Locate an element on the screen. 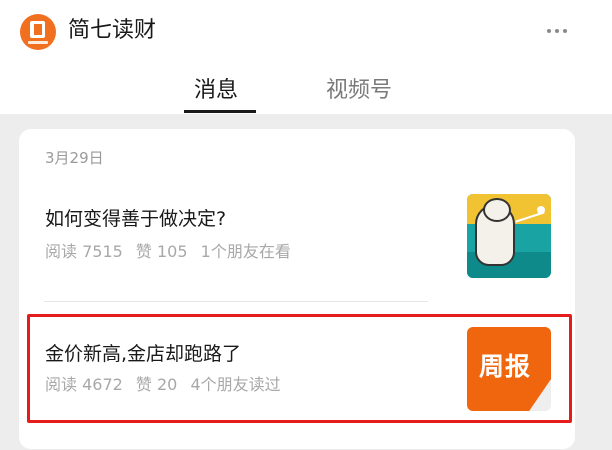 Image resolution: width=612 pixels, height=450 pixels. article-meta: 阅读 7515 赞 105 1个朋友在看 is located at coordinates (172, 252).